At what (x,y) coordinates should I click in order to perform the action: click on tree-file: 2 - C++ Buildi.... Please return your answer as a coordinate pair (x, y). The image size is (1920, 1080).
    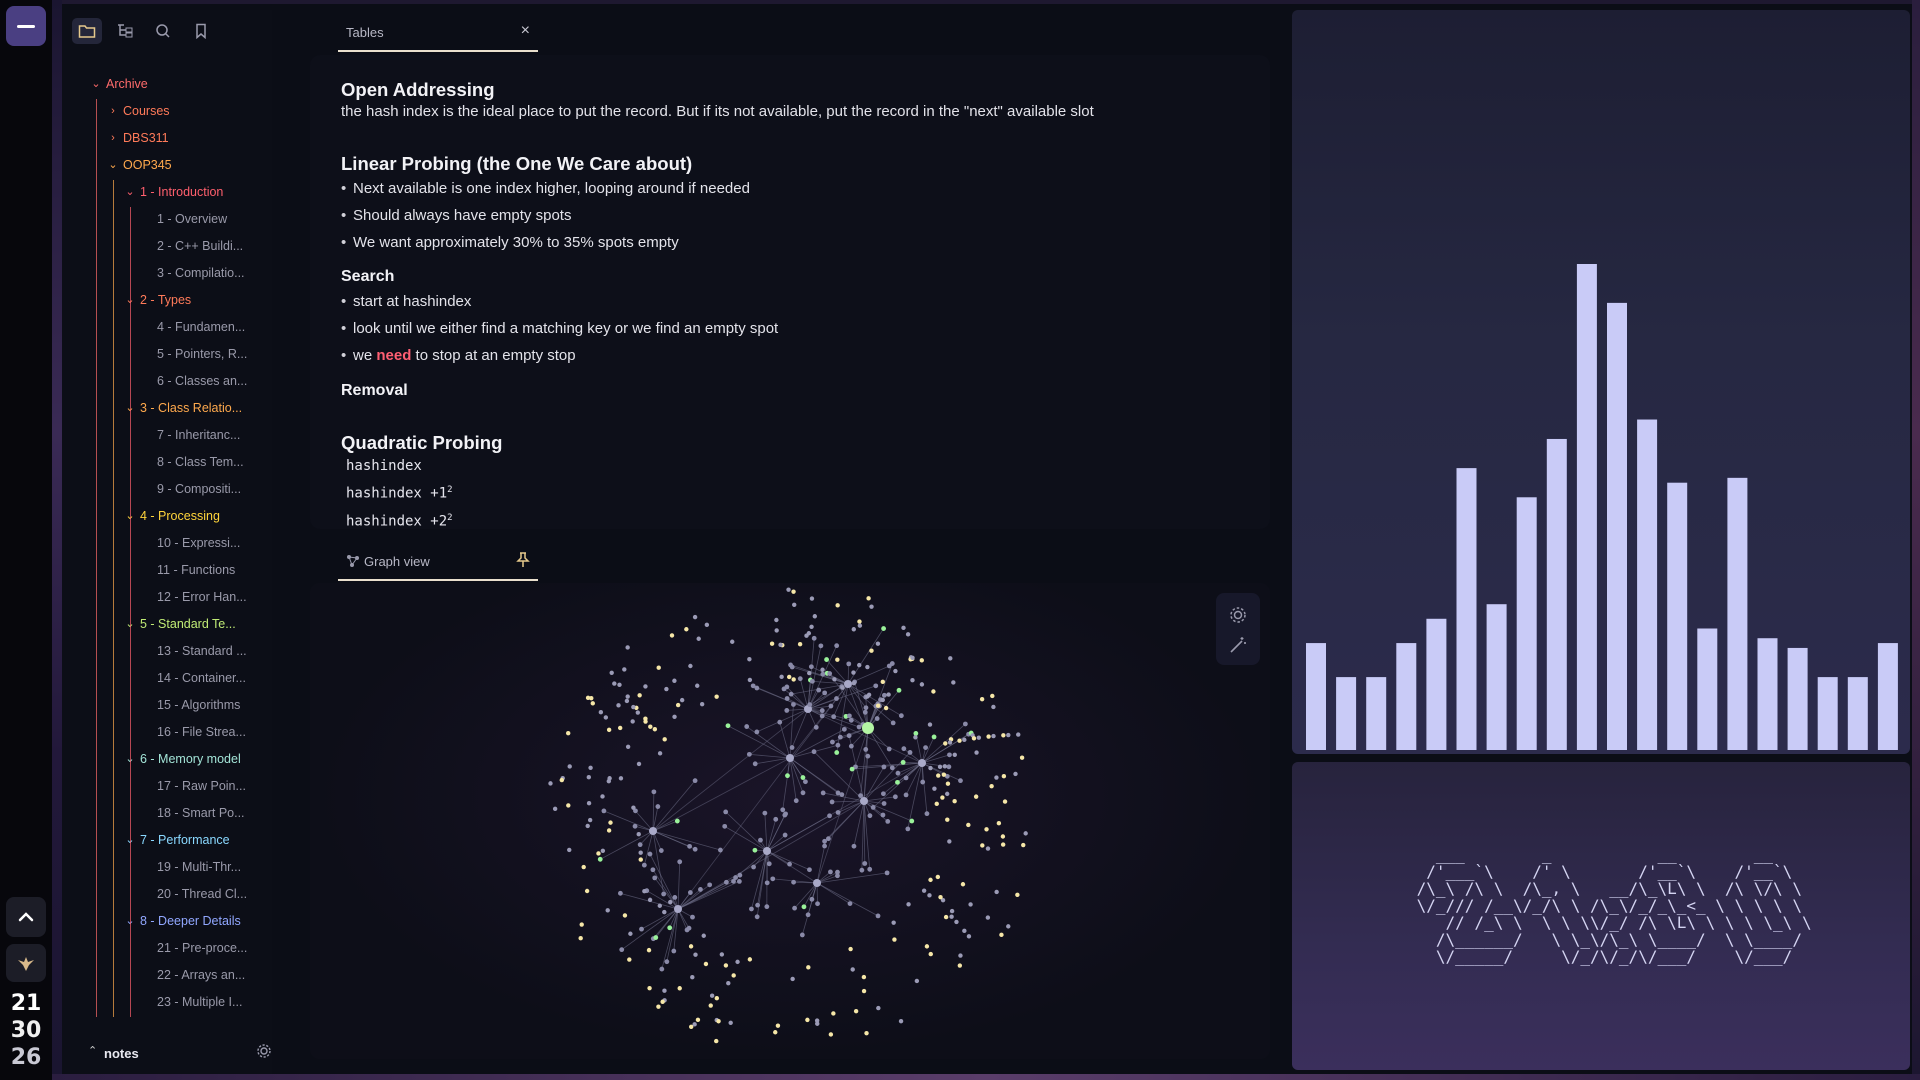
    Looking at the image, I should click on (167, 247).